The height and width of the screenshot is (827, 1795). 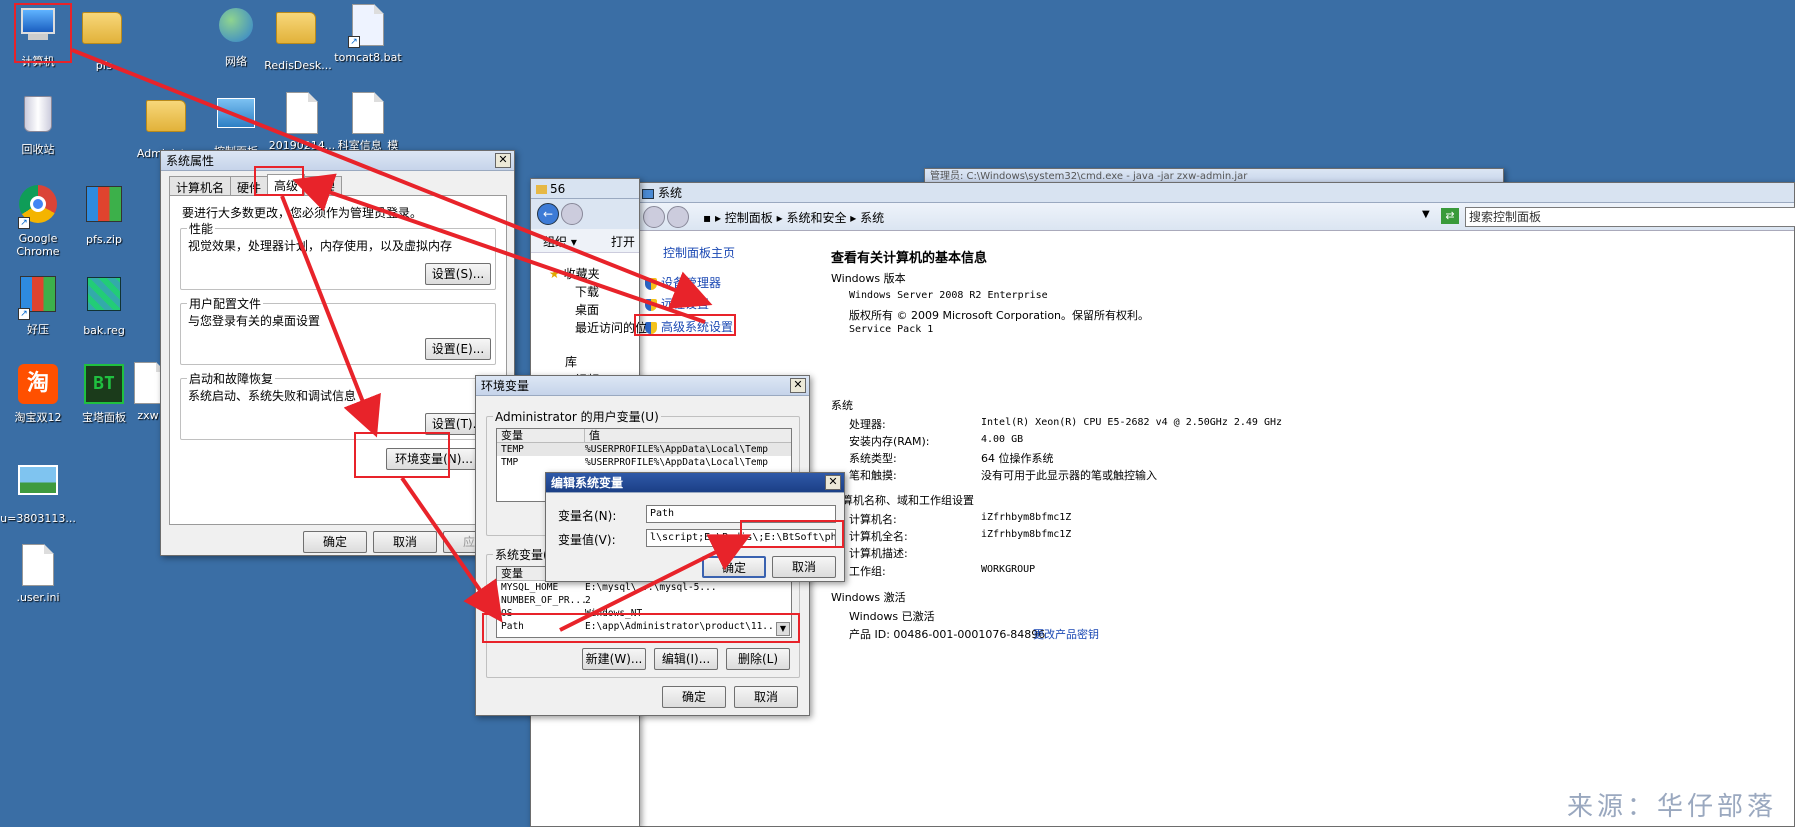 What do you see at coordinates (571, 361) in the screenshot?
I see `nav-library: 库` at bounding box center [571, 361].